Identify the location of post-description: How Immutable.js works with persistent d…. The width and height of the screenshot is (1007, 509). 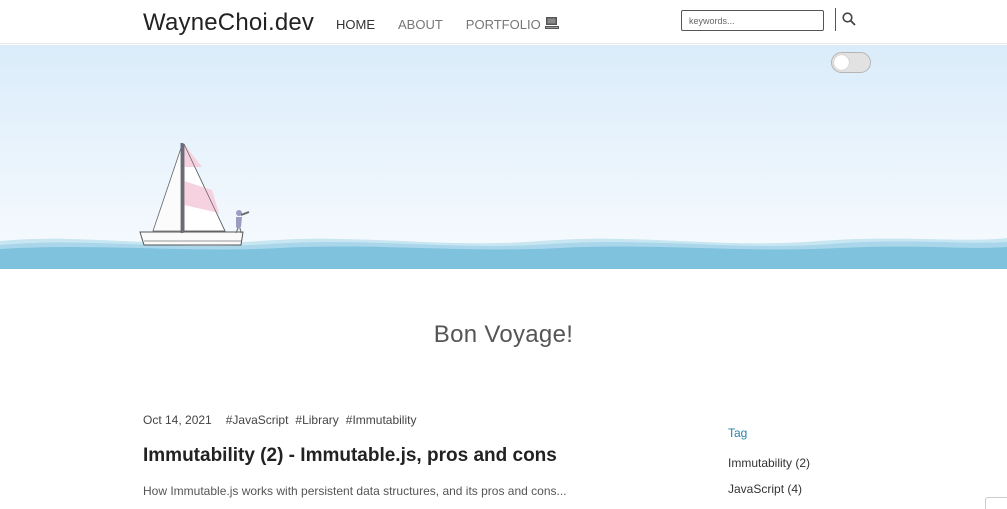
(355, 491).